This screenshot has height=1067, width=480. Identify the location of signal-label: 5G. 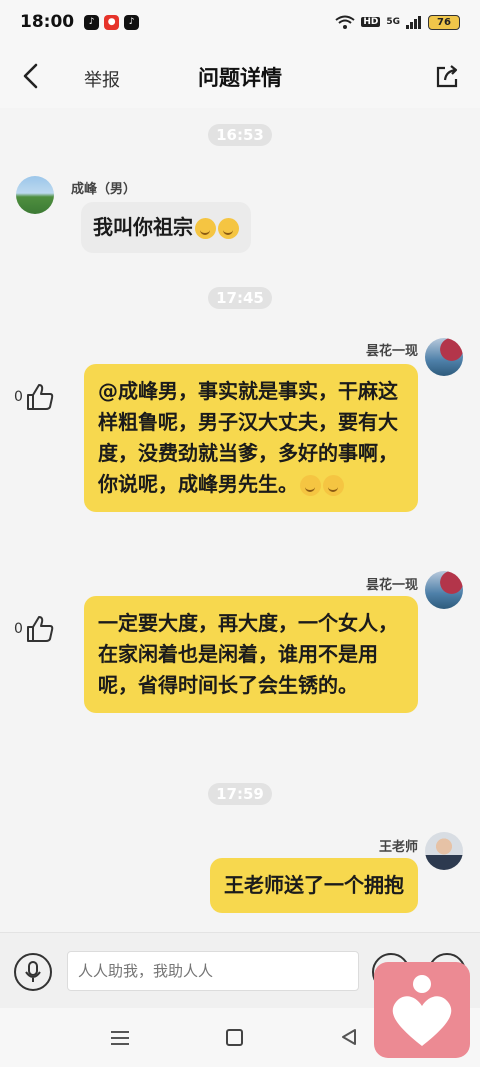
(393, 22).